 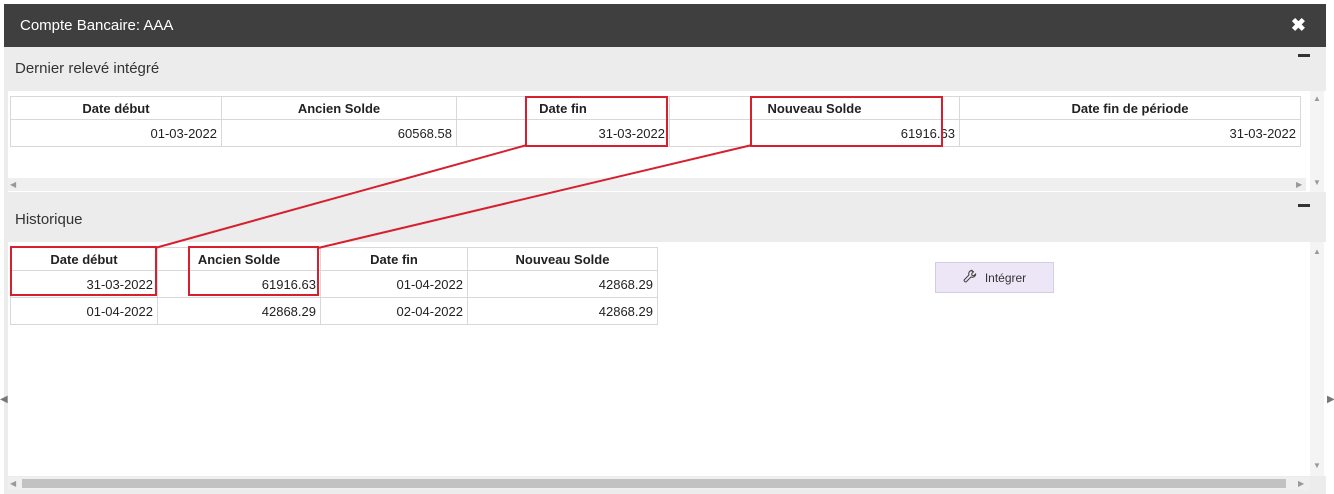 I want to click on table-row: 01-04-2022 42868.29 02-04-2022 42868.29, so click(x=334, y=311).